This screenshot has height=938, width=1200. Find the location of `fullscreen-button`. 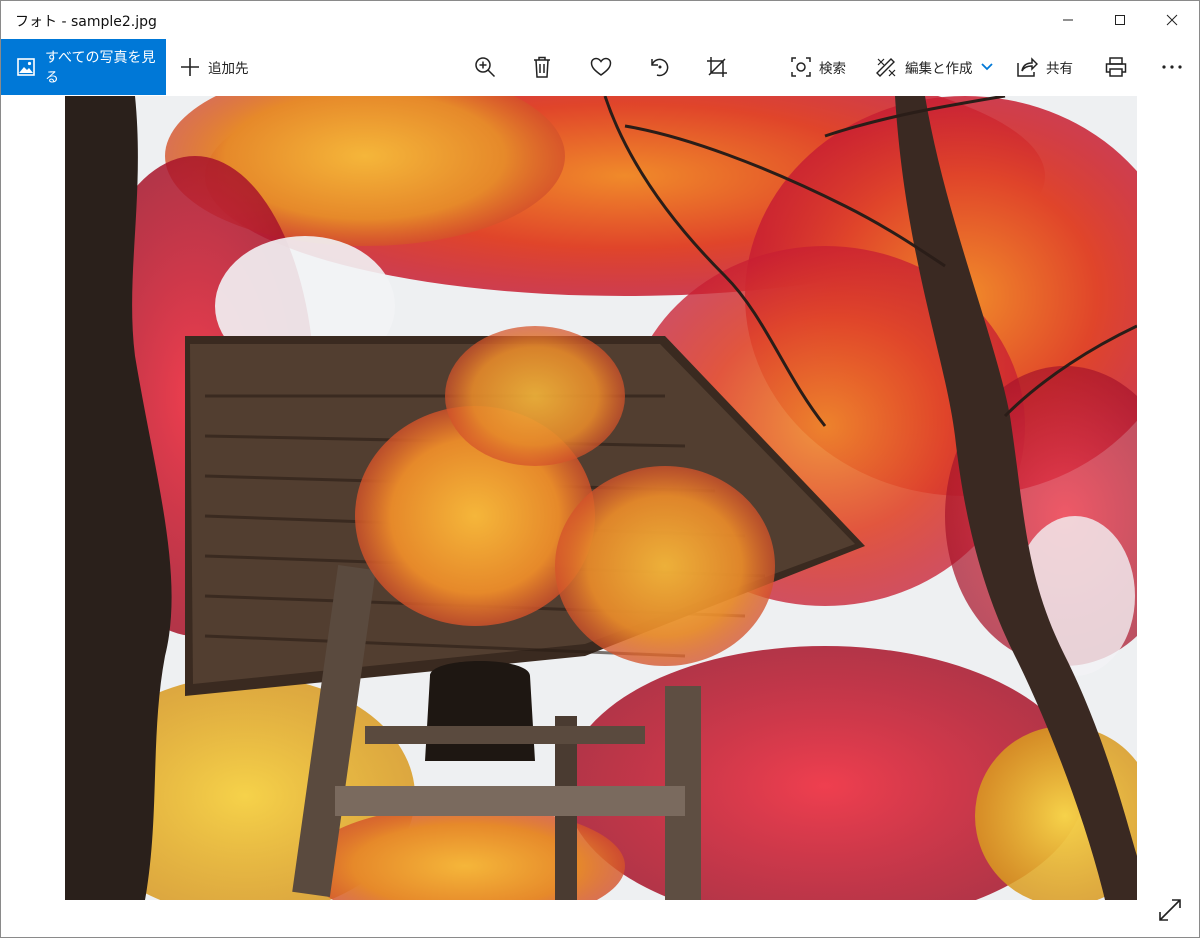

fullscreen-button is located at coordinates (1170, 910).